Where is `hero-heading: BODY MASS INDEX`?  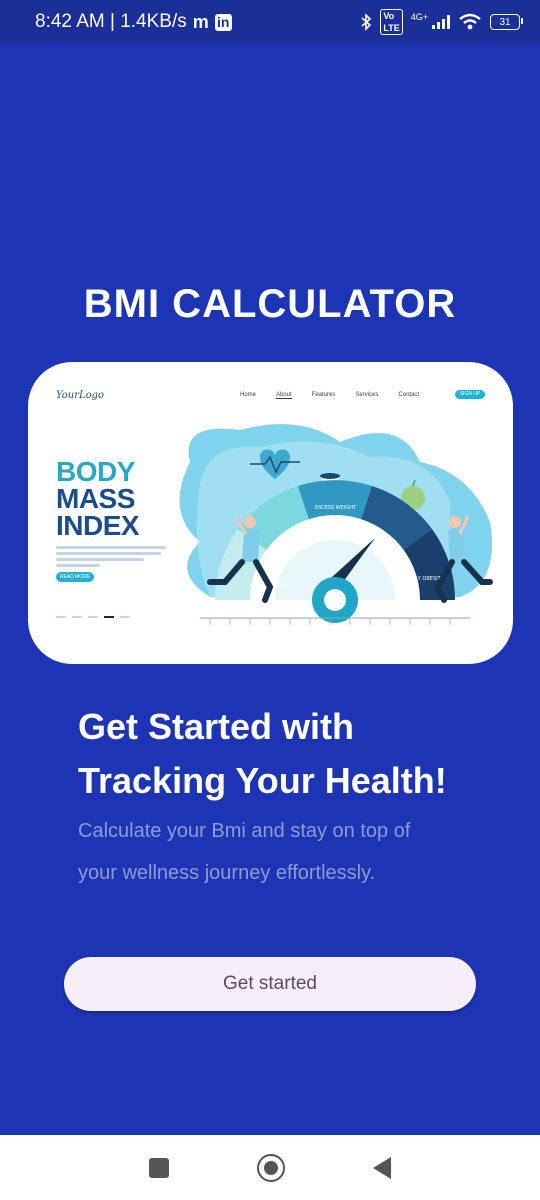 hero-heading: BODY MASS INDEX is located at coordinates (98, 498).